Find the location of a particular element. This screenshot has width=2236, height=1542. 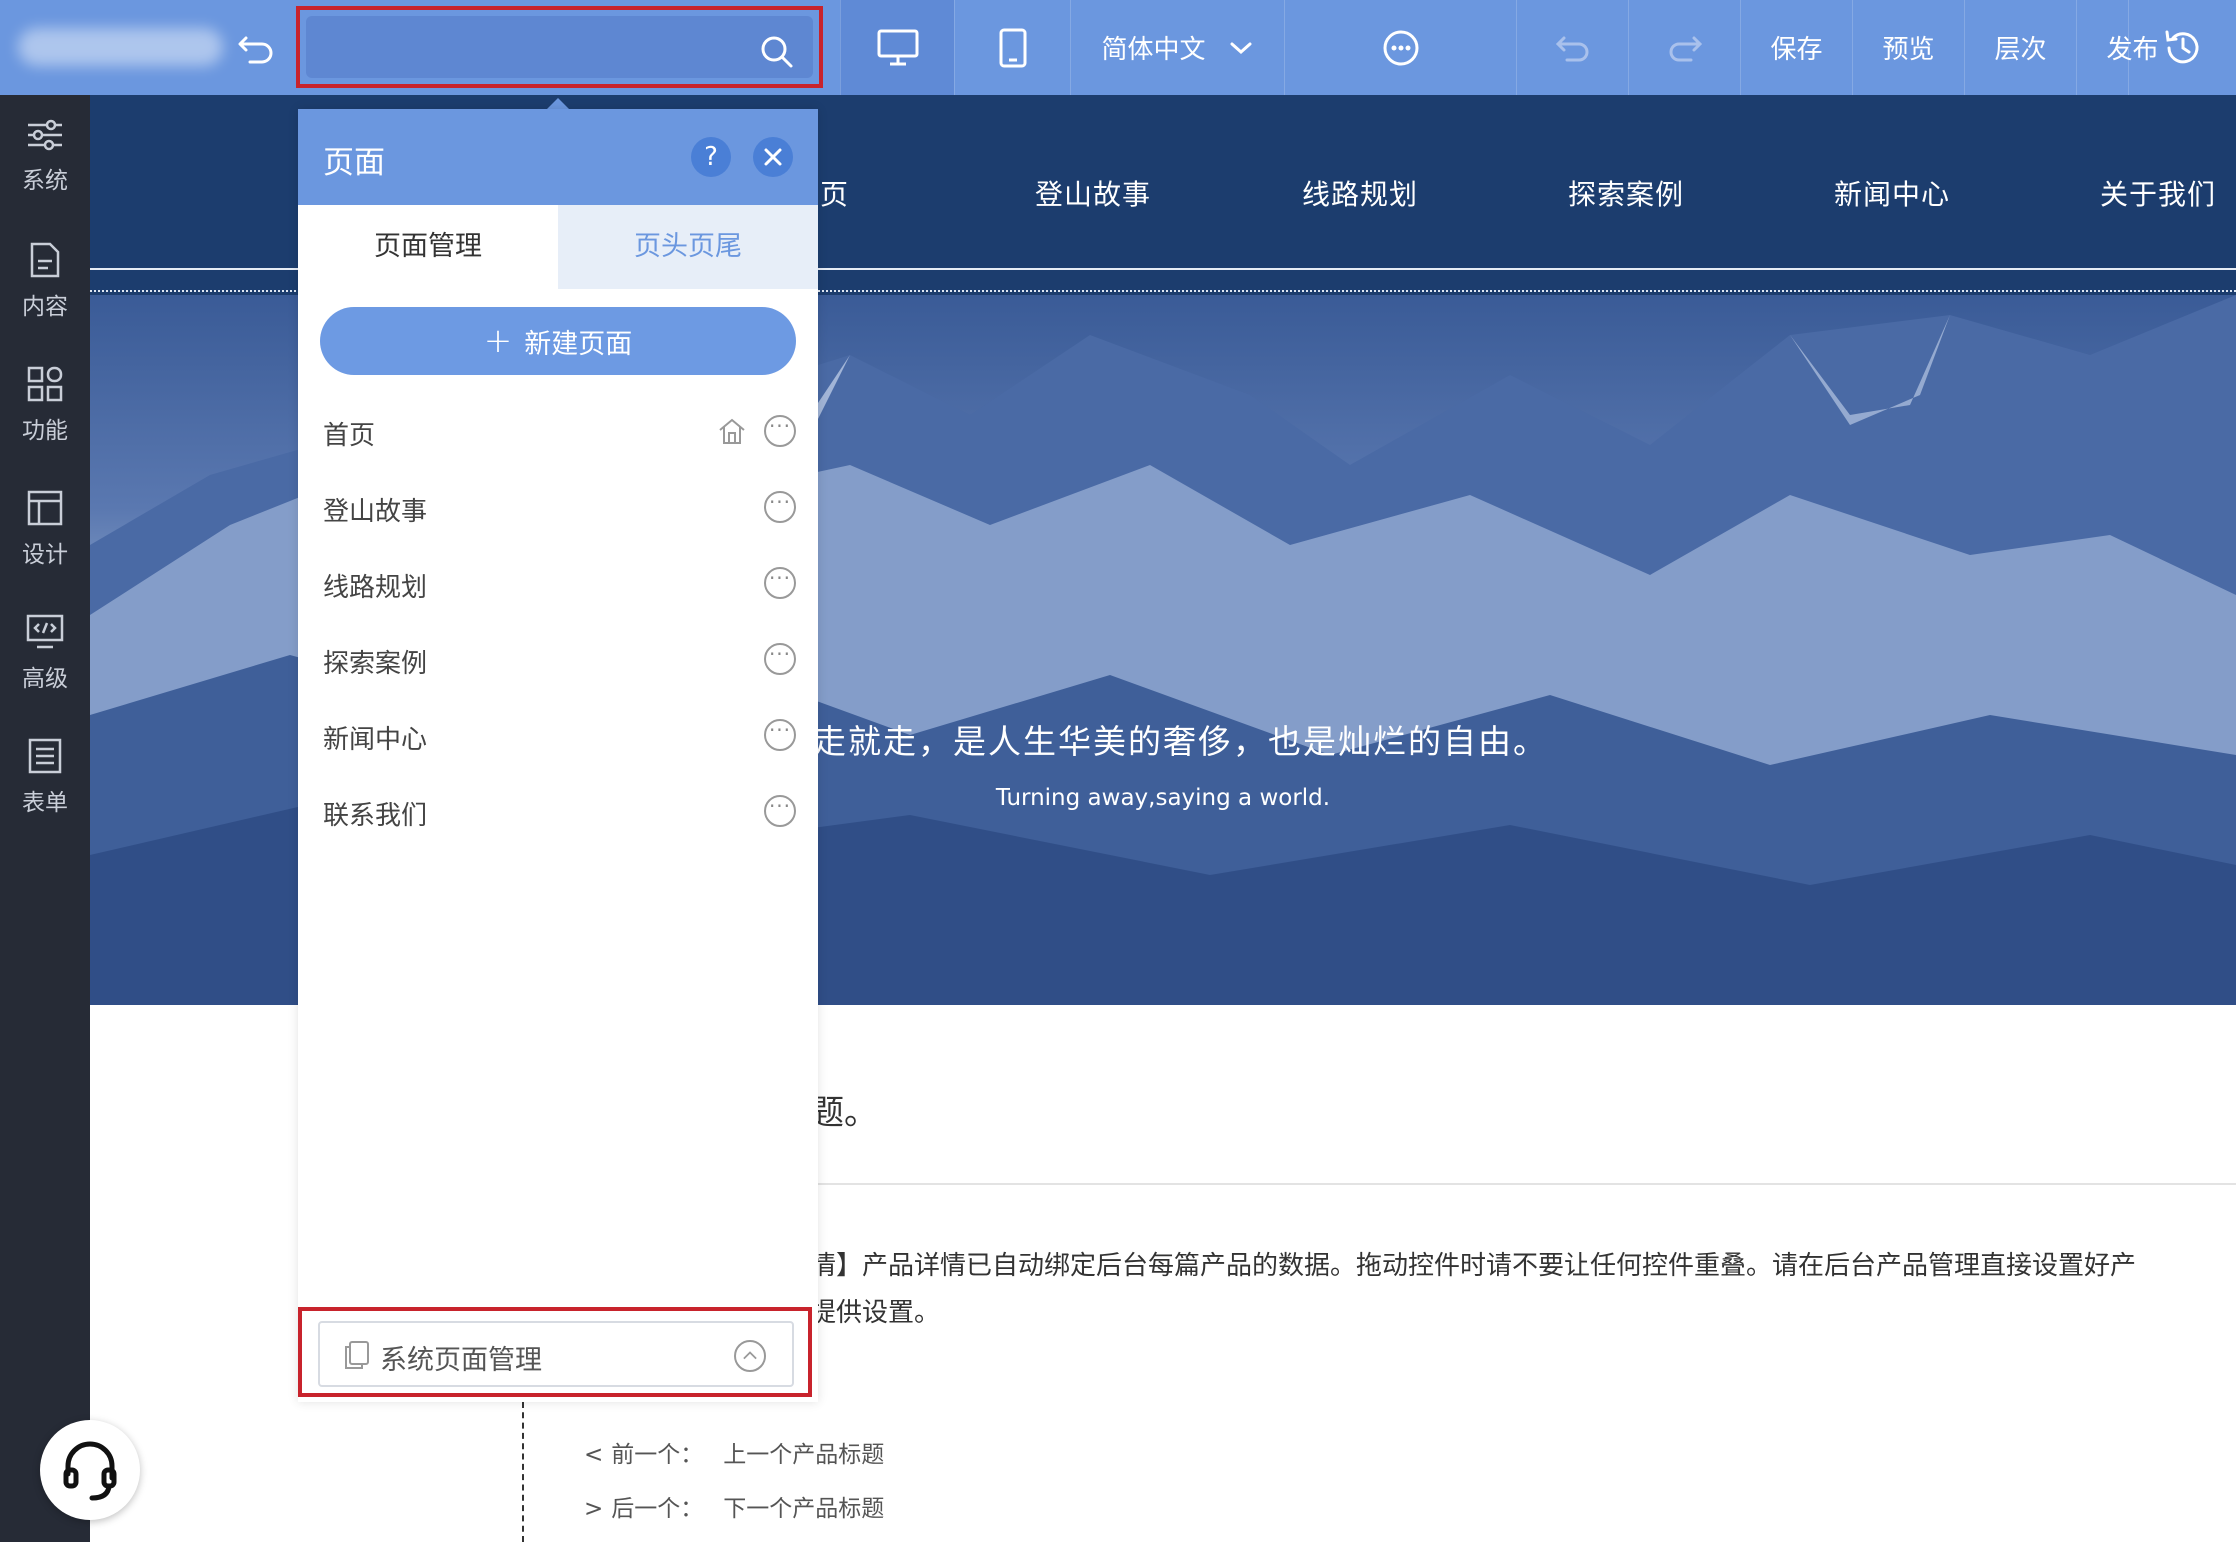

preview-button: 预览 is located at coordinates (1908, 47).